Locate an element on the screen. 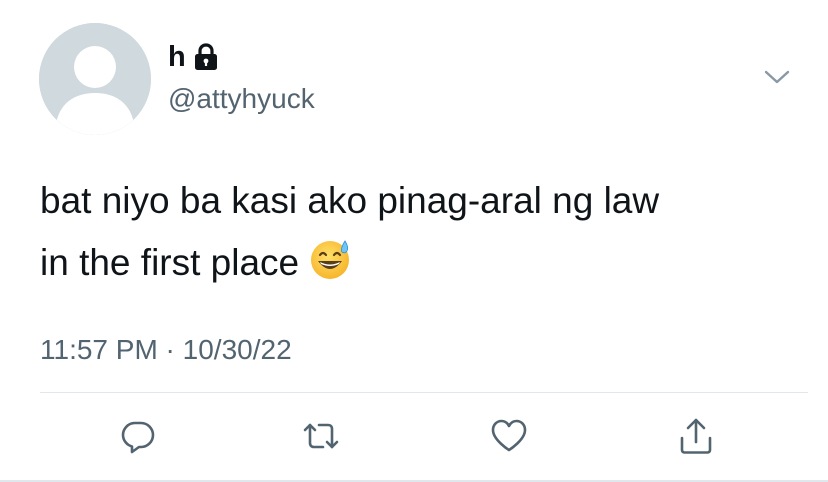 The image size is (828, 482). reply-button is located at coordinates (138, 436).